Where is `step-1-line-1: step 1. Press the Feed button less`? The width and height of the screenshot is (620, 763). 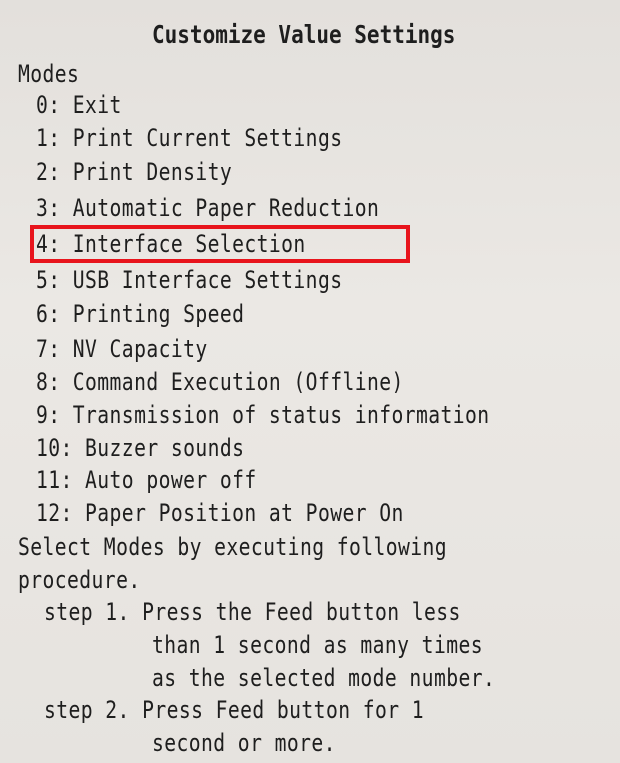
step-1-line-1: step 1. Press the Feed button less is located at coordinates (252, 612).